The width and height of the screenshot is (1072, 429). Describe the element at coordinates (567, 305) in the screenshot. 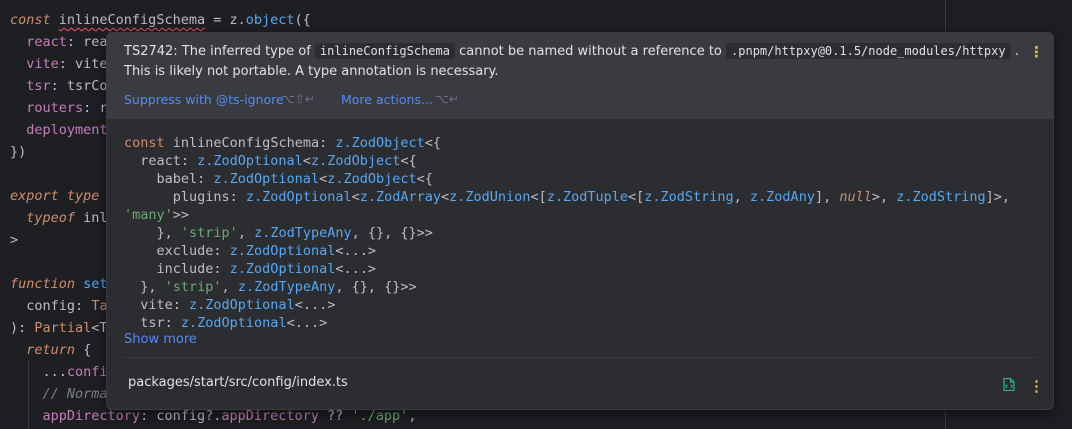

I see `signature-line: vite: z.ZodOptional<...>` at that location.